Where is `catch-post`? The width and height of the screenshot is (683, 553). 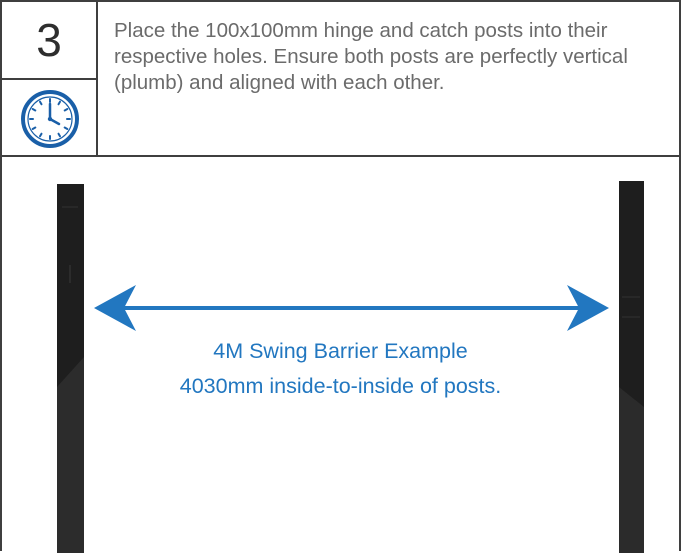
catch-post is located at coordinates (631, 367).